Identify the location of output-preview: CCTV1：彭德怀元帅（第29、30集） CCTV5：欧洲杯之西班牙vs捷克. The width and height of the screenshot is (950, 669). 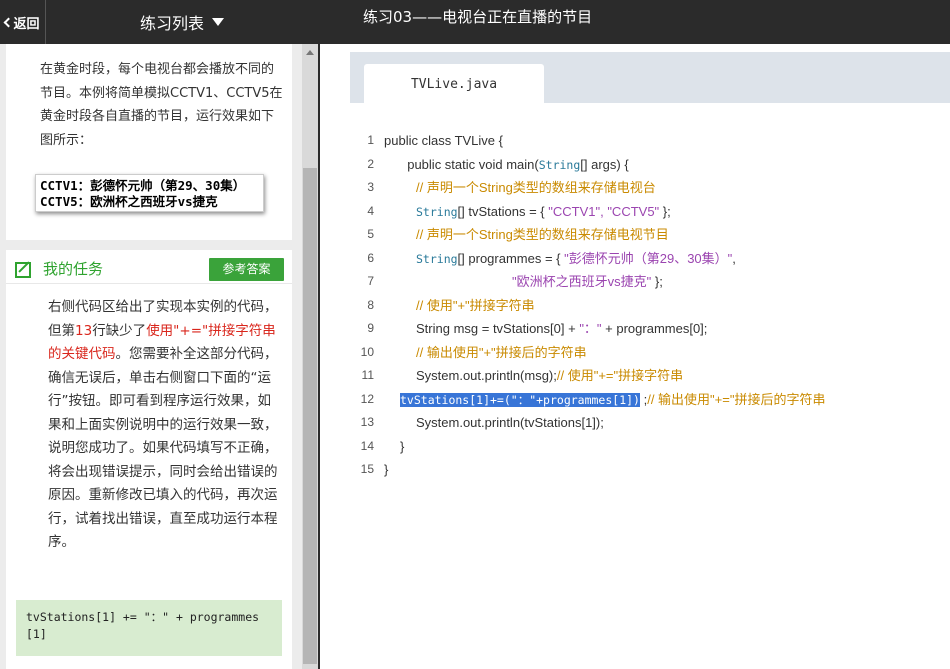
(149, 193).